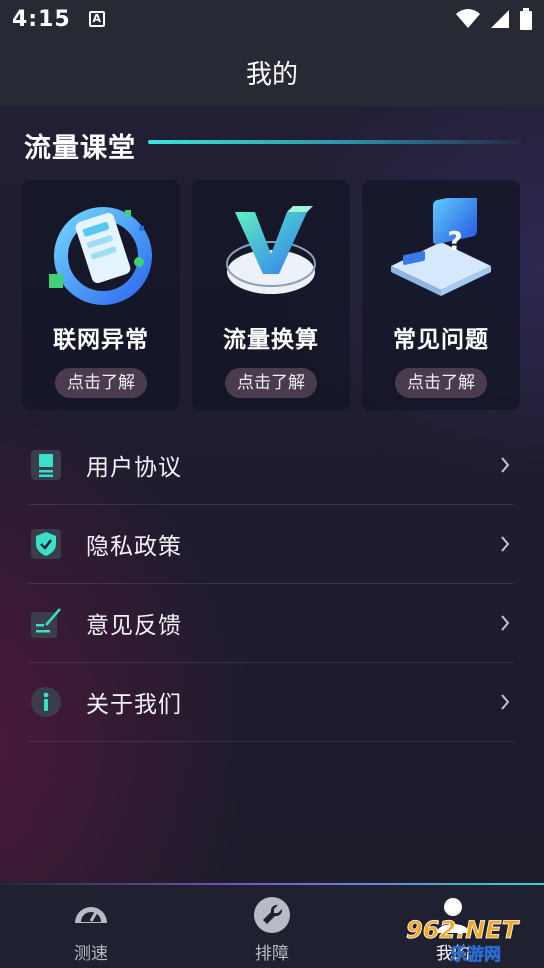 This screenshot has height=968, width=544. Describe the element at coordinates (46, 465) in the screenshot. I see `document-icon` at that location.